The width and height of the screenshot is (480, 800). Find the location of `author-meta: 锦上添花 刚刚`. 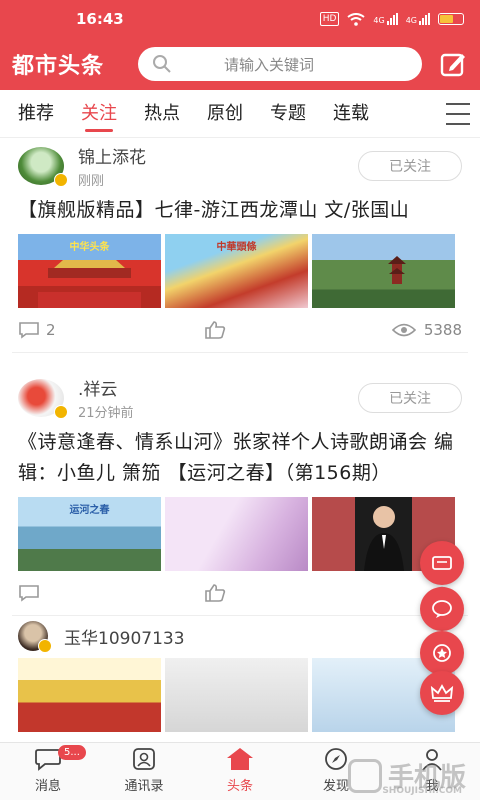

author-meta: 锦上添花 刚刚 is located at coordinates (112, 166).